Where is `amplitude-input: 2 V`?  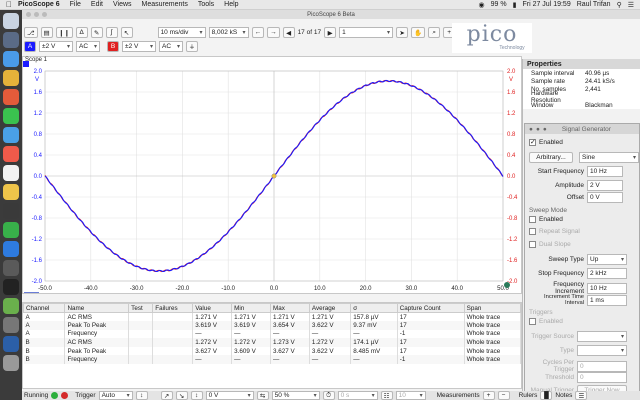
amplitude-input: 2 V is located at coordinates (605, 185).